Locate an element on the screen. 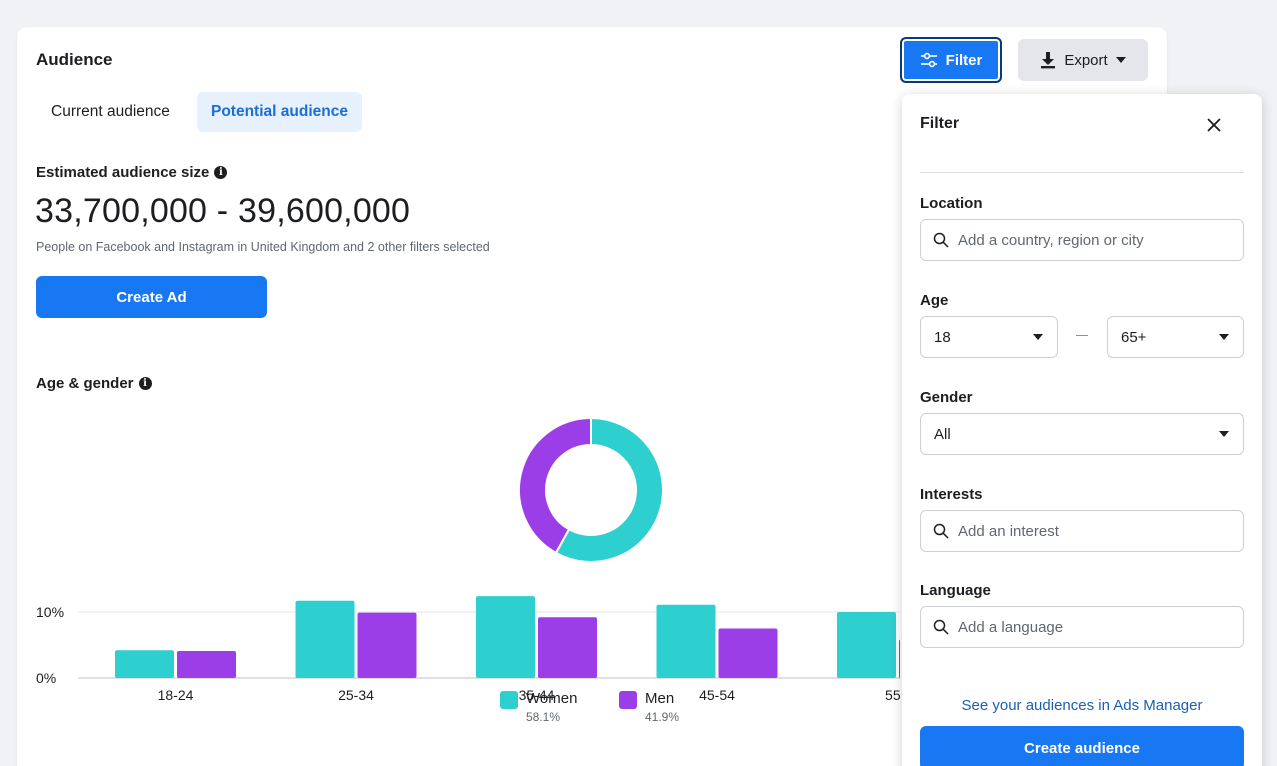 Image resolution: width=1277 pixels, height=766 pixels. download-icon is located at coordinates (1048, 60).